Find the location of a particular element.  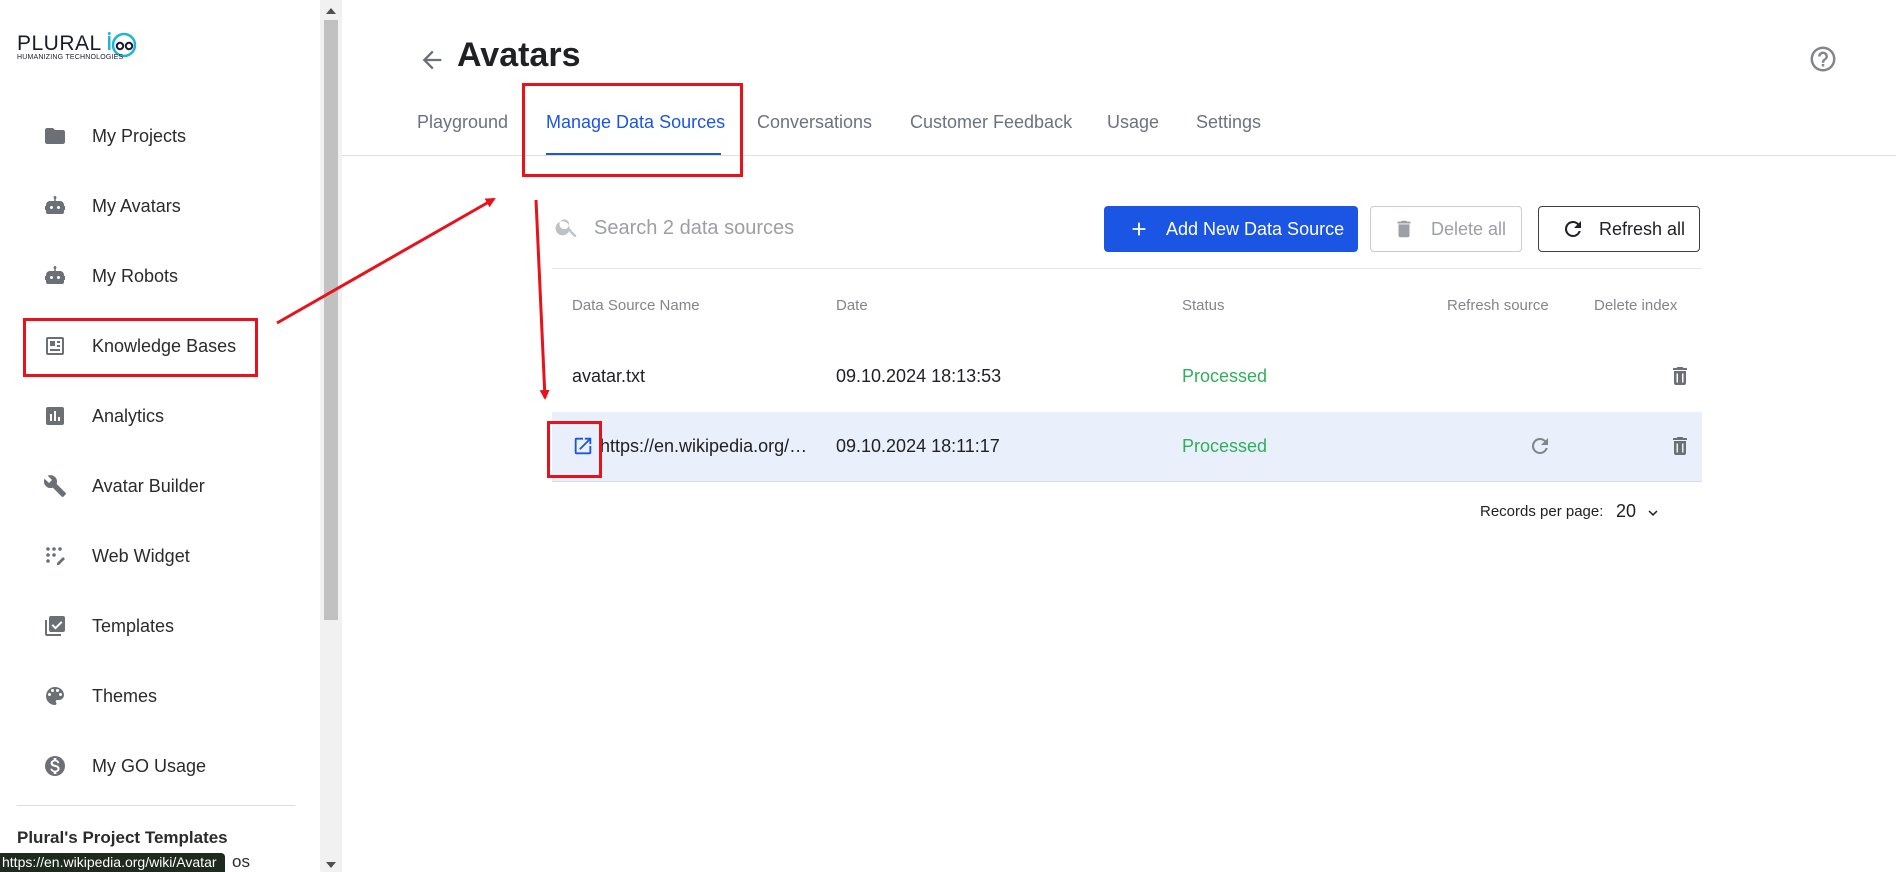

tab-customer-feedback: Customer Feedback is located at coordinates (991, 122).